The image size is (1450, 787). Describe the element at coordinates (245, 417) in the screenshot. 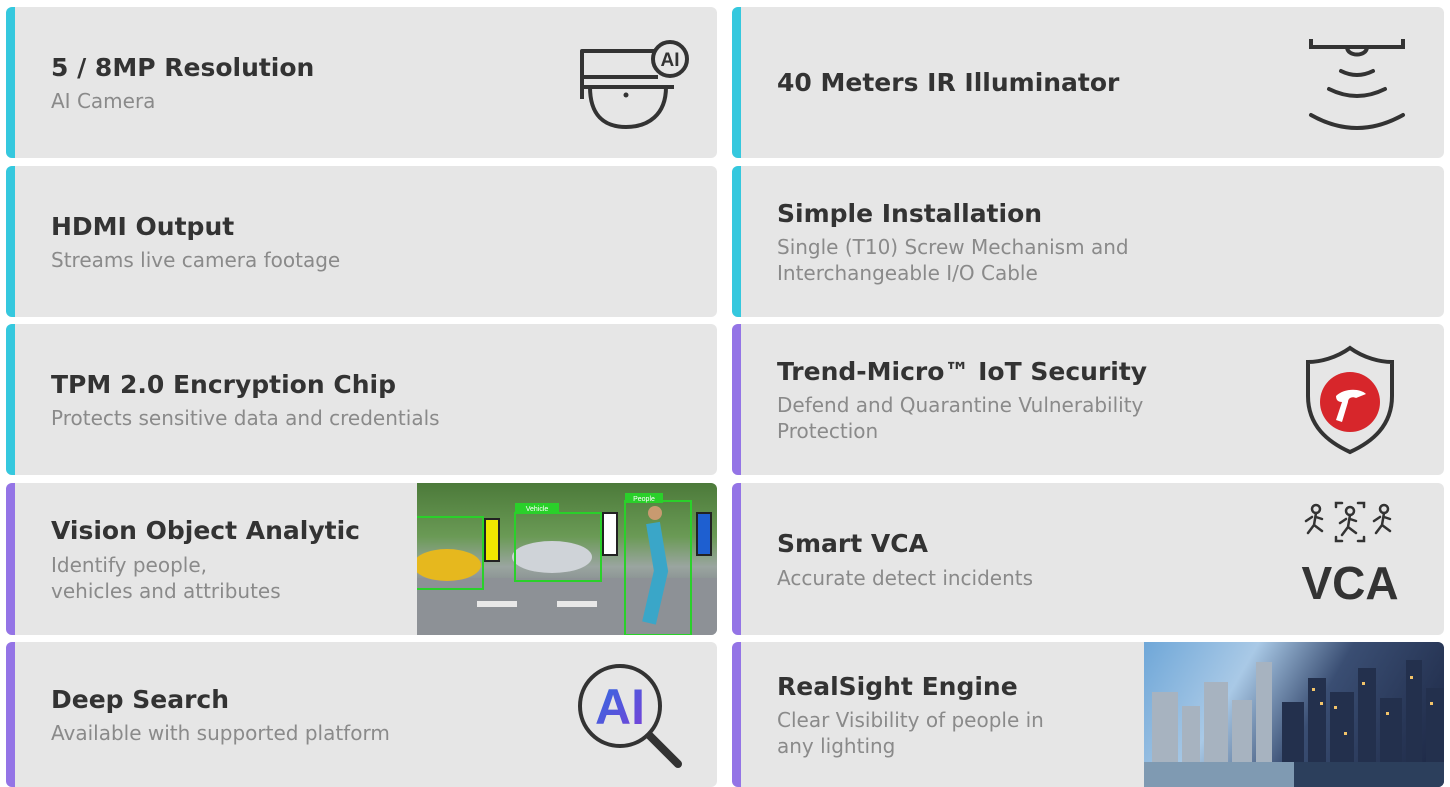

I see `feature-subtitle: Protects sensitive data and credentials` at that location.